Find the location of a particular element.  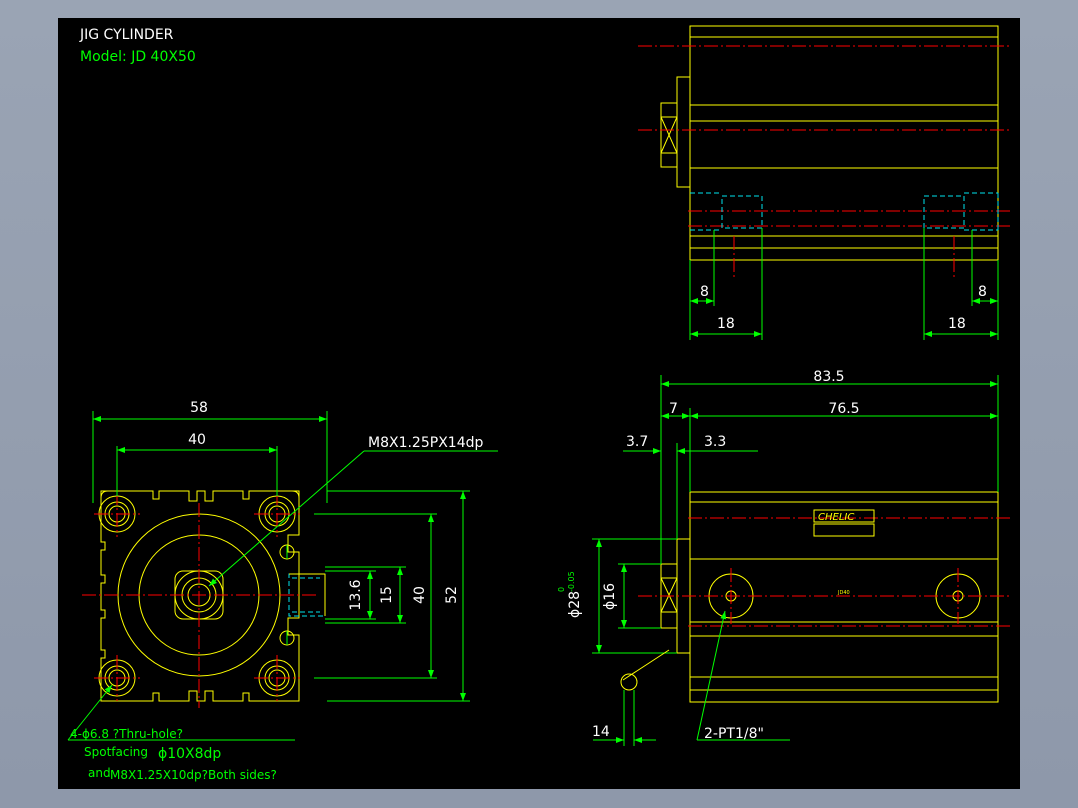

dim-side-3-7: 3.7 is located at coordinates (637, 442).